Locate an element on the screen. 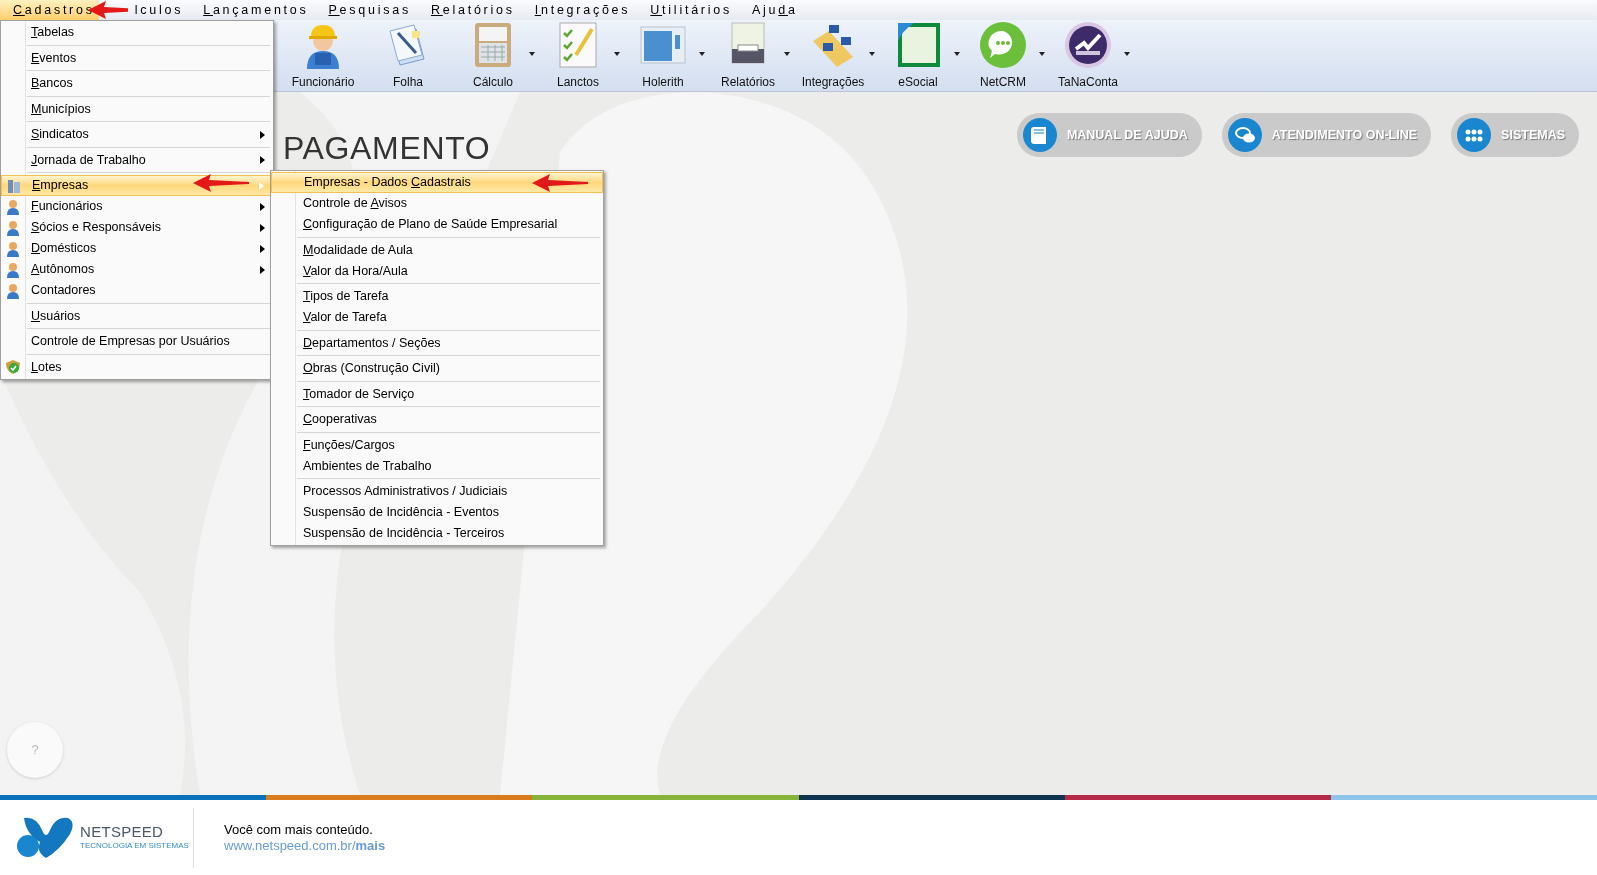 This screenshot has width=1597, height=875. menu-bar-item: lculos is located at coordinates (159, 10).